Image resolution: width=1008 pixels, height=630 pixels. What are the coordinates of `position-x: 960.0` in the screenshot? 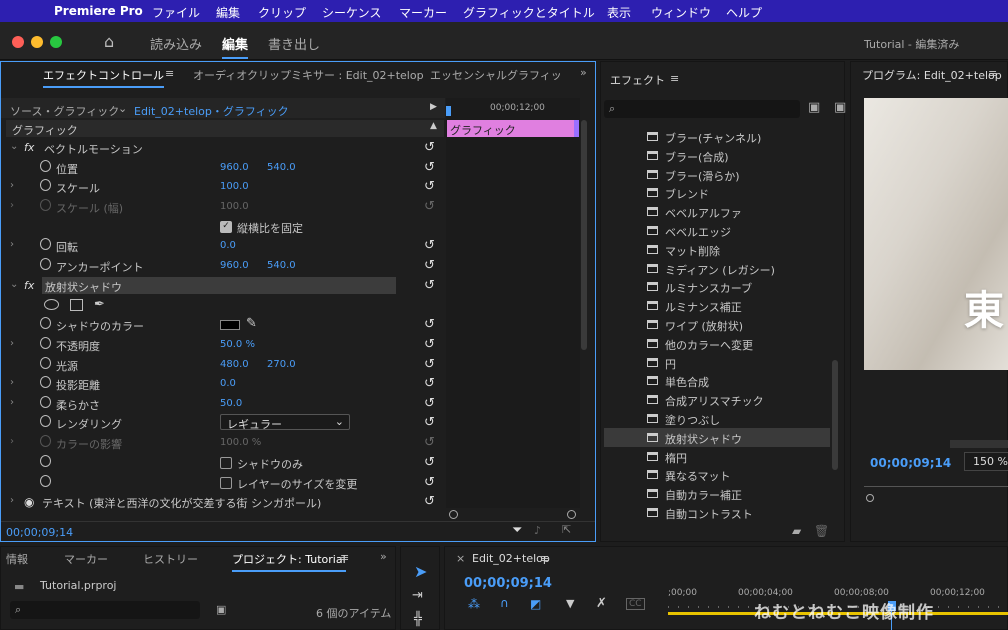 It's located at (234, 167).